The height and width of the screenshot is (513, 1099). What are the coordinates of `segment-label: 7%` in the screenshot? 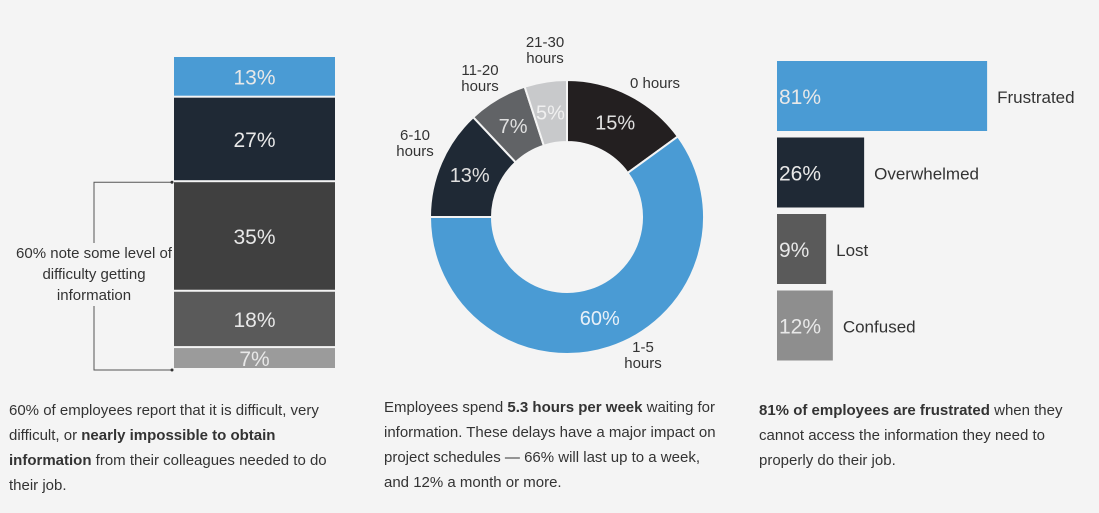 It's located at (254, 359).